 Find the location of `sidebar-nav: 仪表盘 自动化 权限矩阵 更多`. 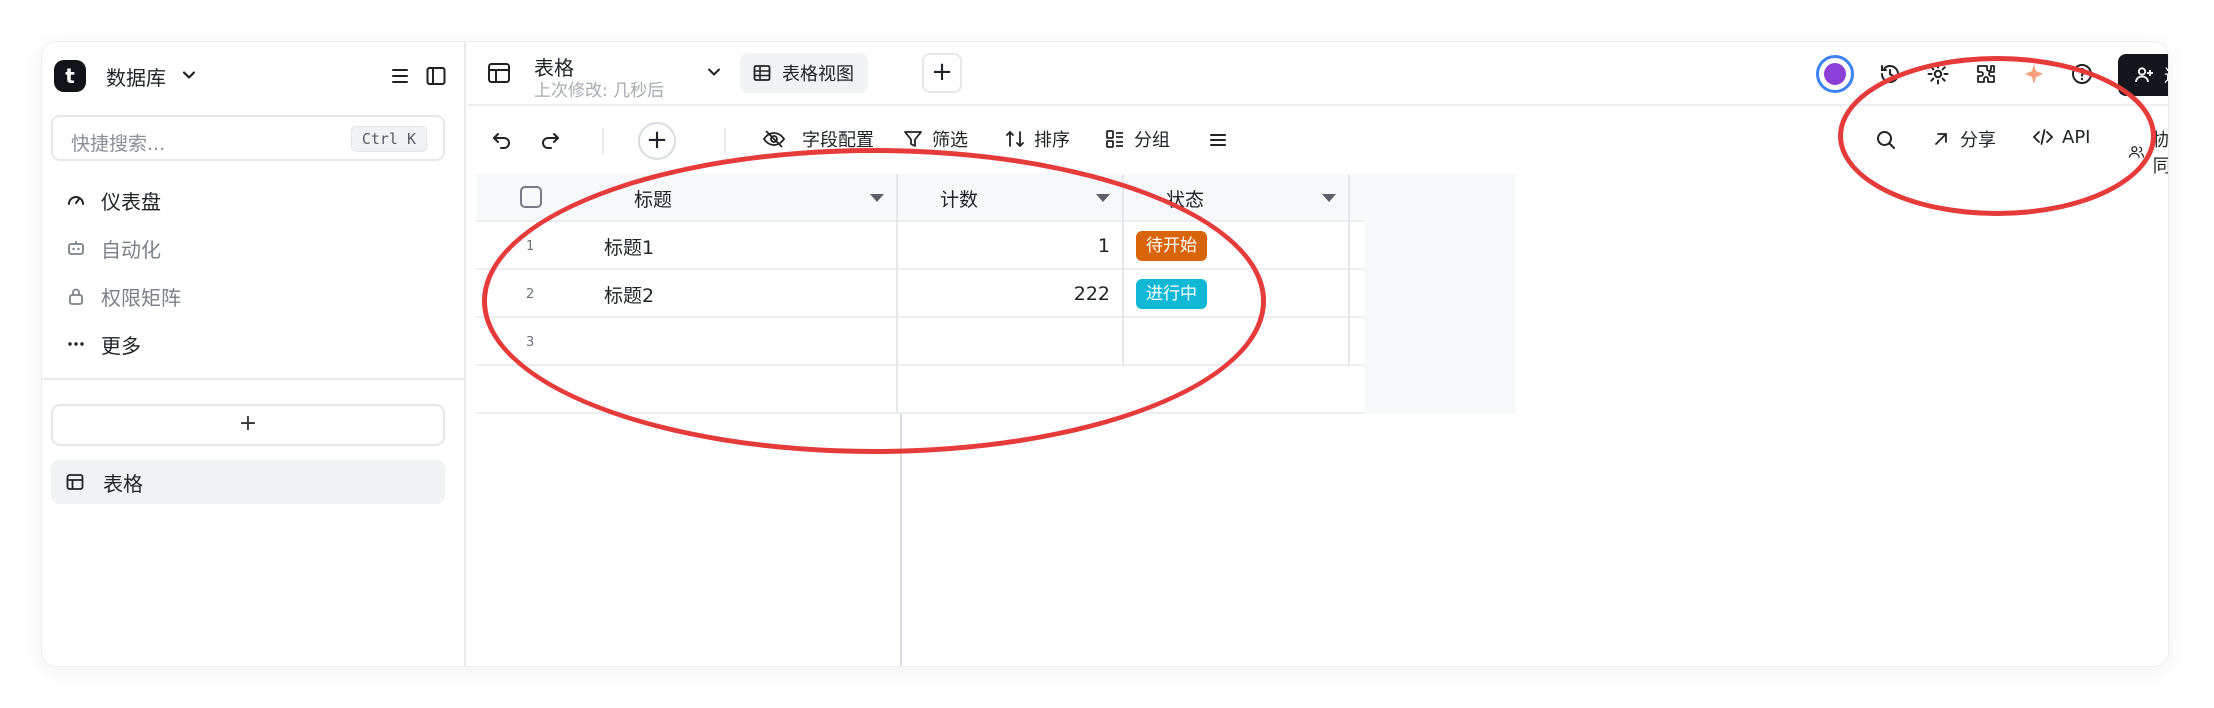

sidebar-nav: 仪表盘 自动化 权限矩阵 更多 is located at coordinates (248, 272).